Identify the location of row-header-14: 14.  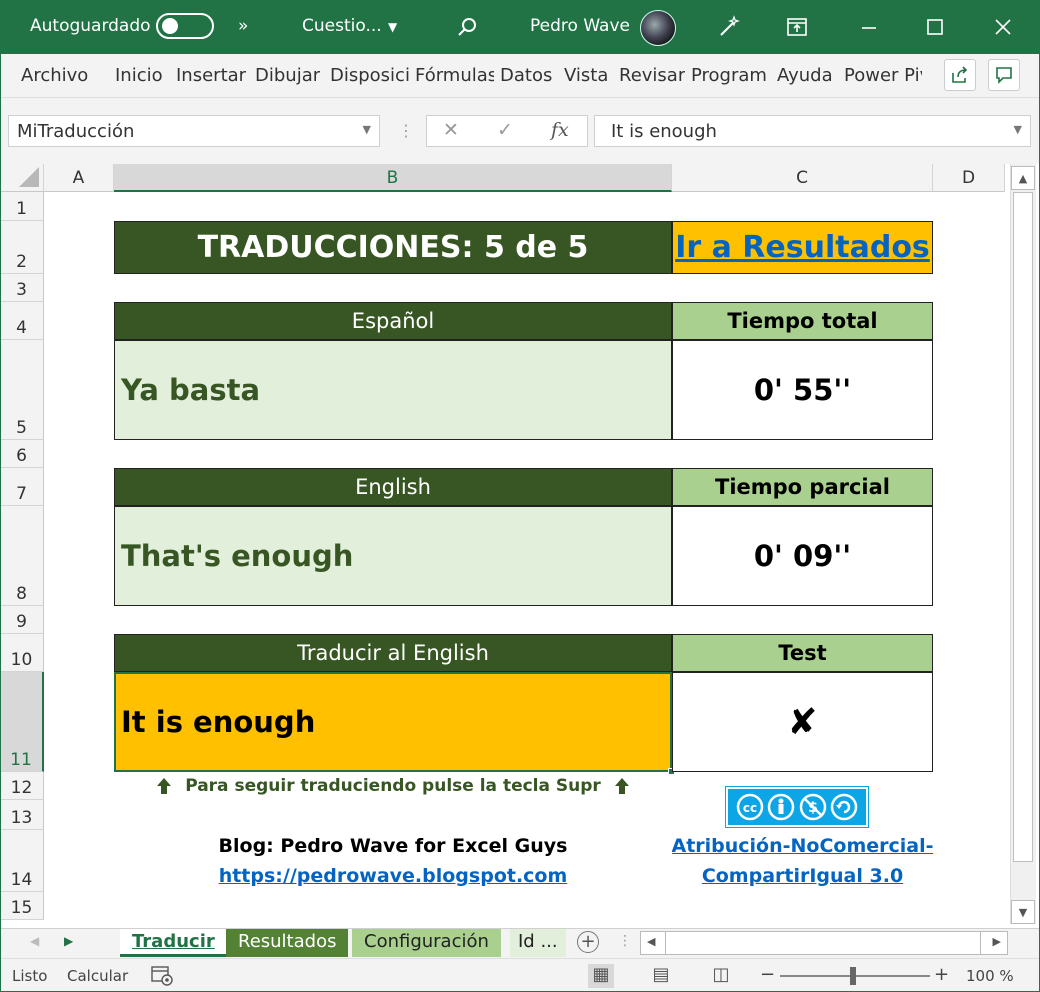
(22, 861).